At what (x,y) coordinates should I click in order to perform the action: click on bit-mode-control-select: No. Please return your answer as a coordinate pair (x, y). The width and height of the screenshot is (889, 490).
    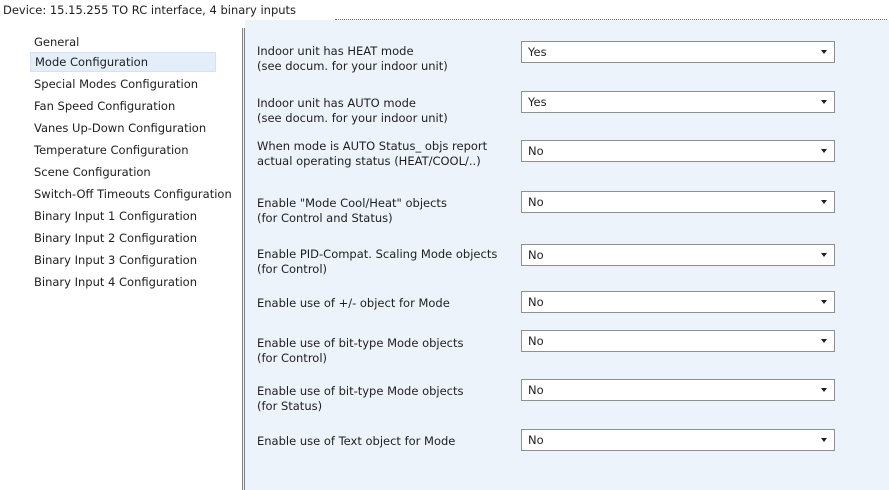
    Looking at the image, I should click on (678, 341).